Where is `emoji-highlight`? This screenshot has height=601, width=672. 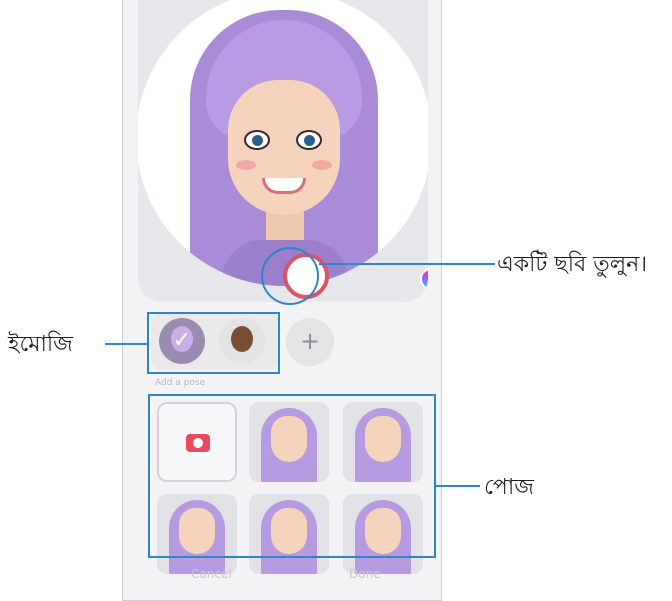
emoji-highlight is located at coordinates (213, 343).